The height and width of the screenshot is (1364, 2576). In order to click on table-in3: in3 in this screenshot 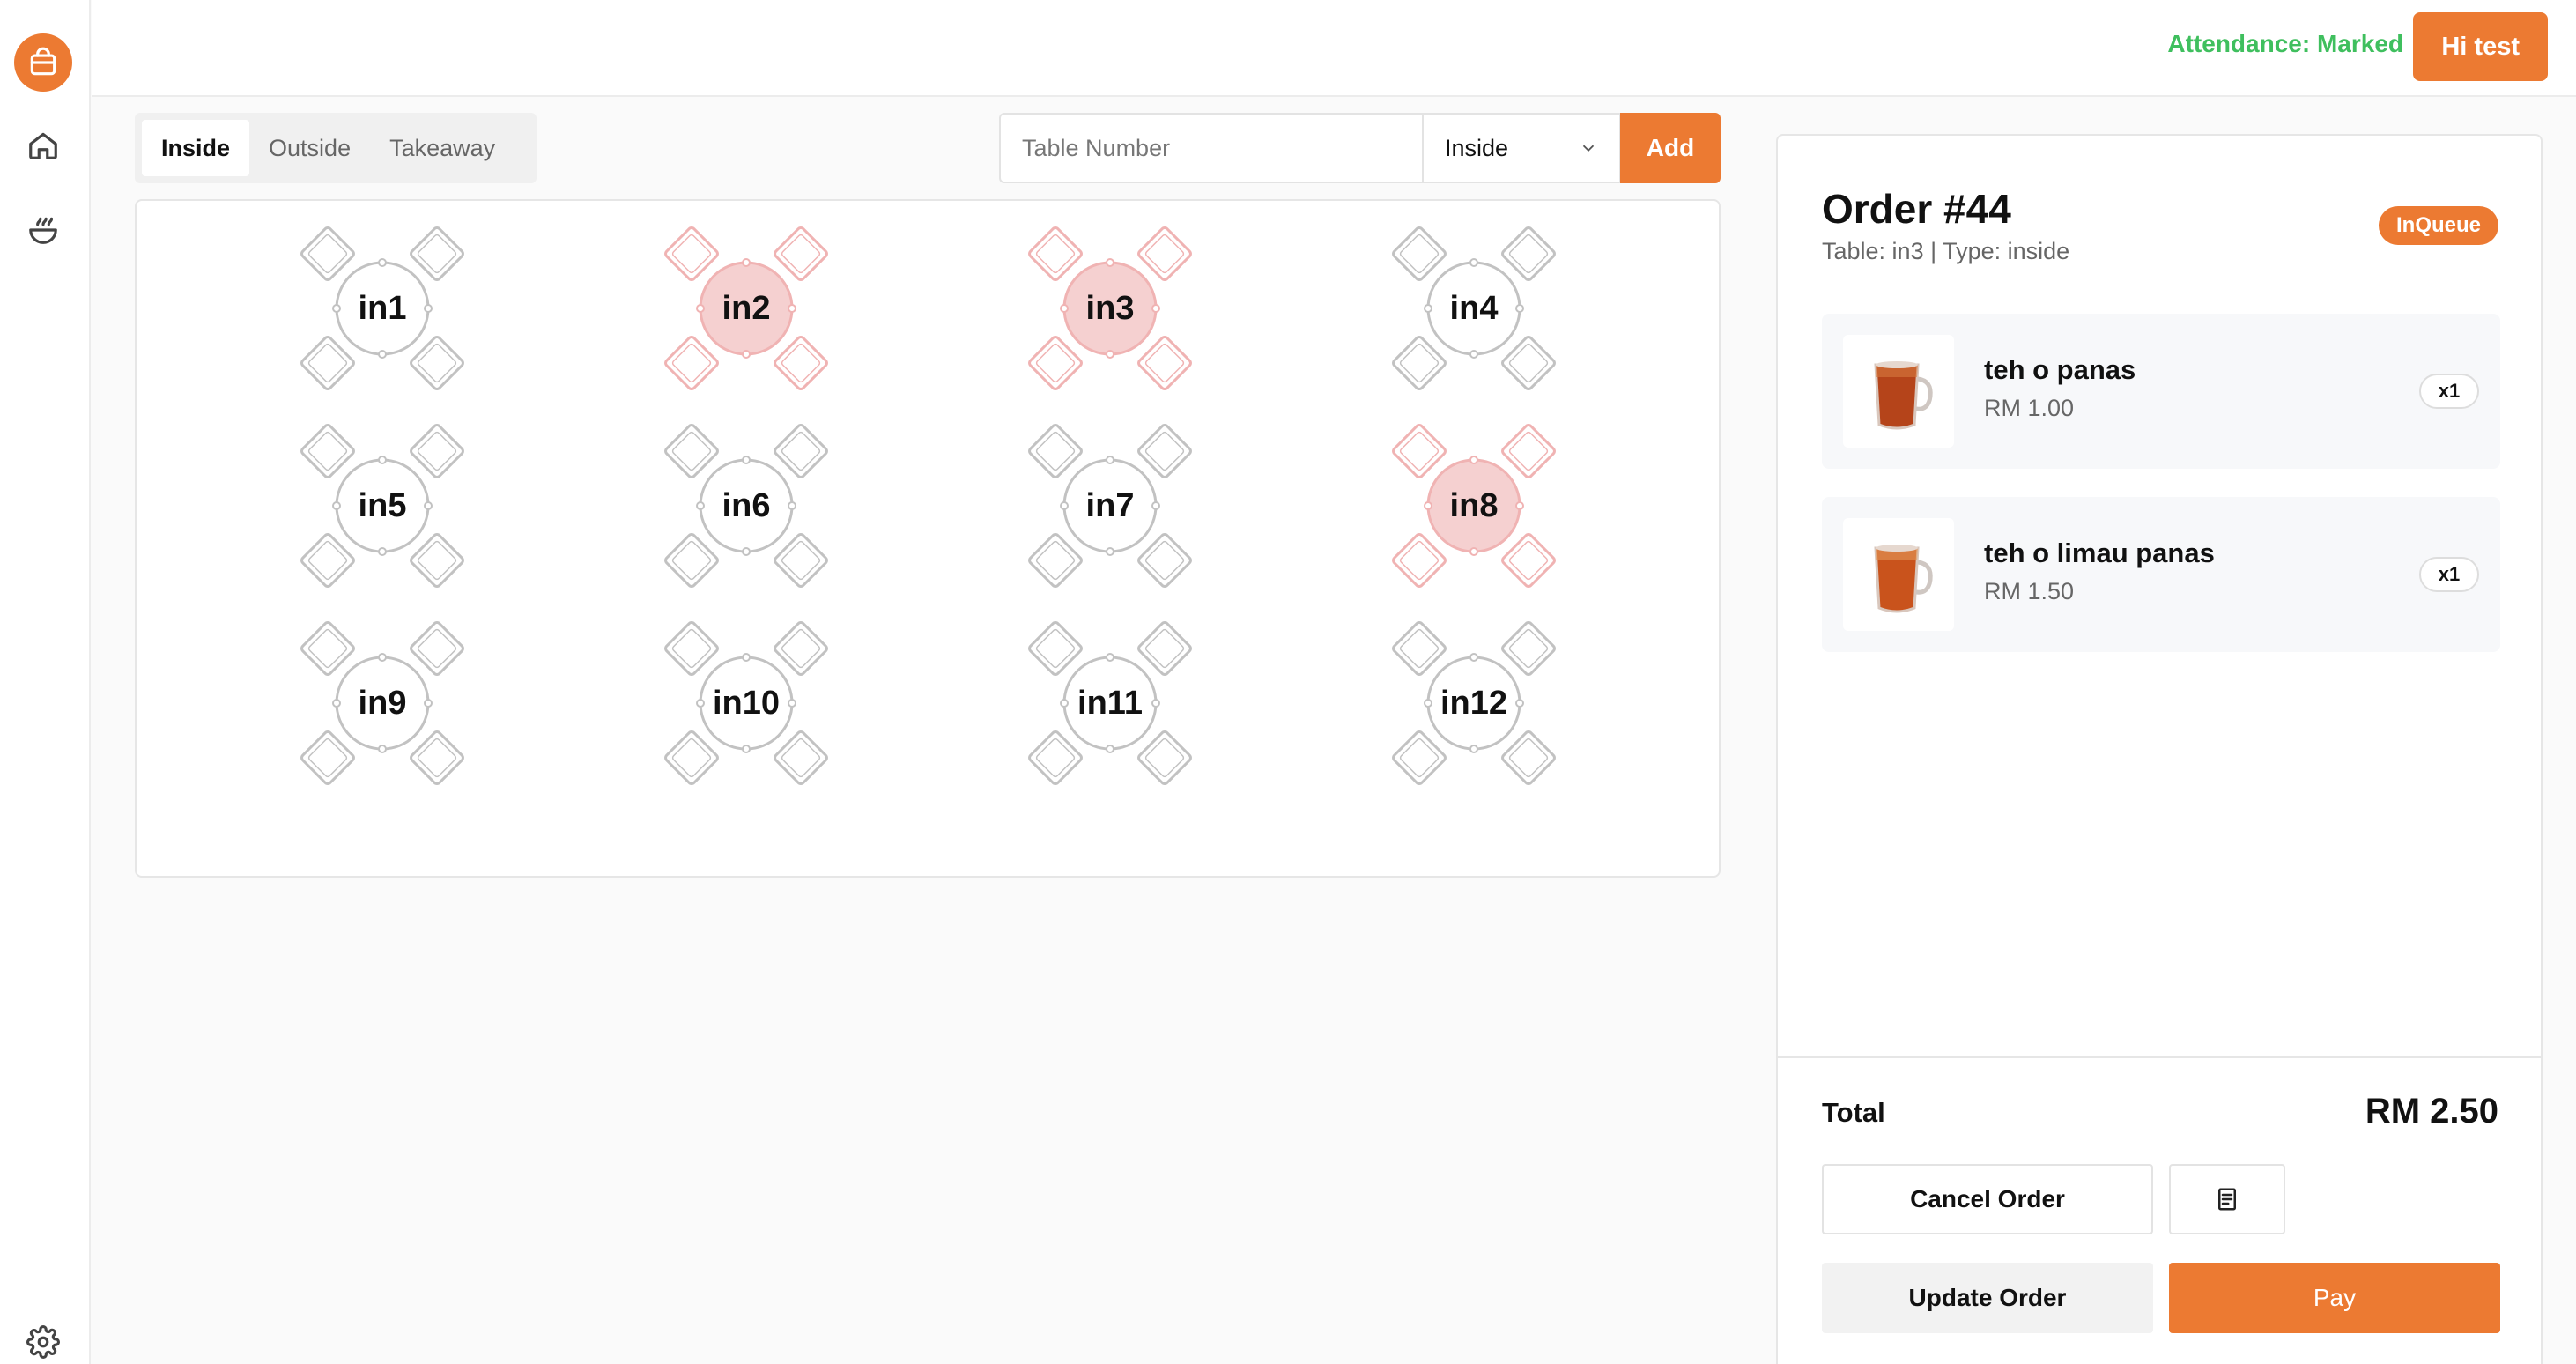, I will do `click(1110, 308)`.